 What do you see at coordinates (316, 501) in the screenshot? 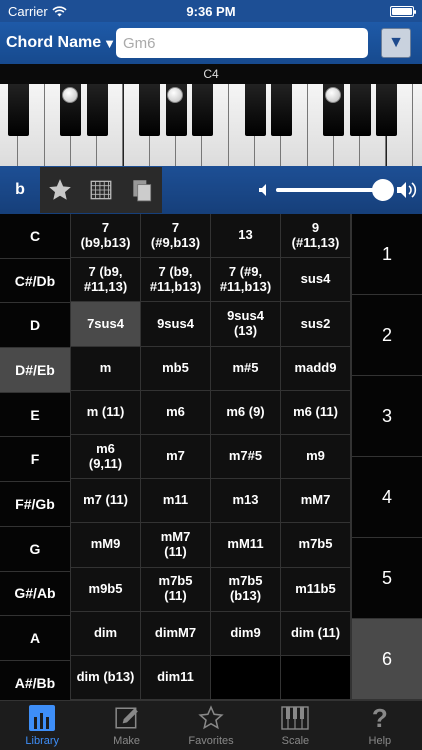
I see `chord-type-cell: mM7` at bounding box center [316, 501].